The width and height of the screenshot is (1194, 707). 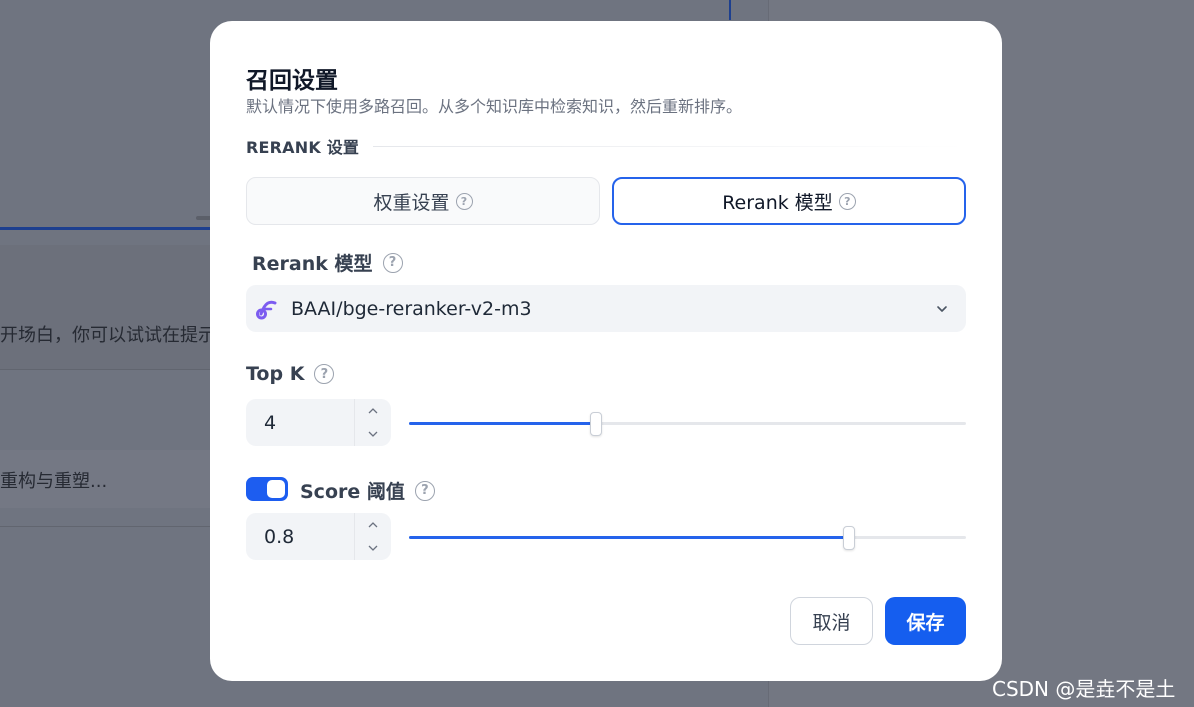 I want to click on top-k-input: 4, so click(x=318, y=422).